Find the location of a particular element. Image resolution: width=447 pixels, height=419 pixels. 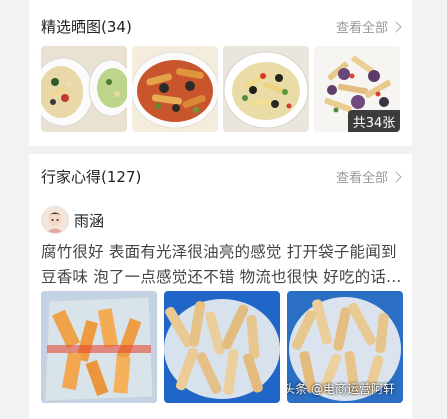

photos-section-title: 精选晒图(34) is located at coordinates (86, 27).